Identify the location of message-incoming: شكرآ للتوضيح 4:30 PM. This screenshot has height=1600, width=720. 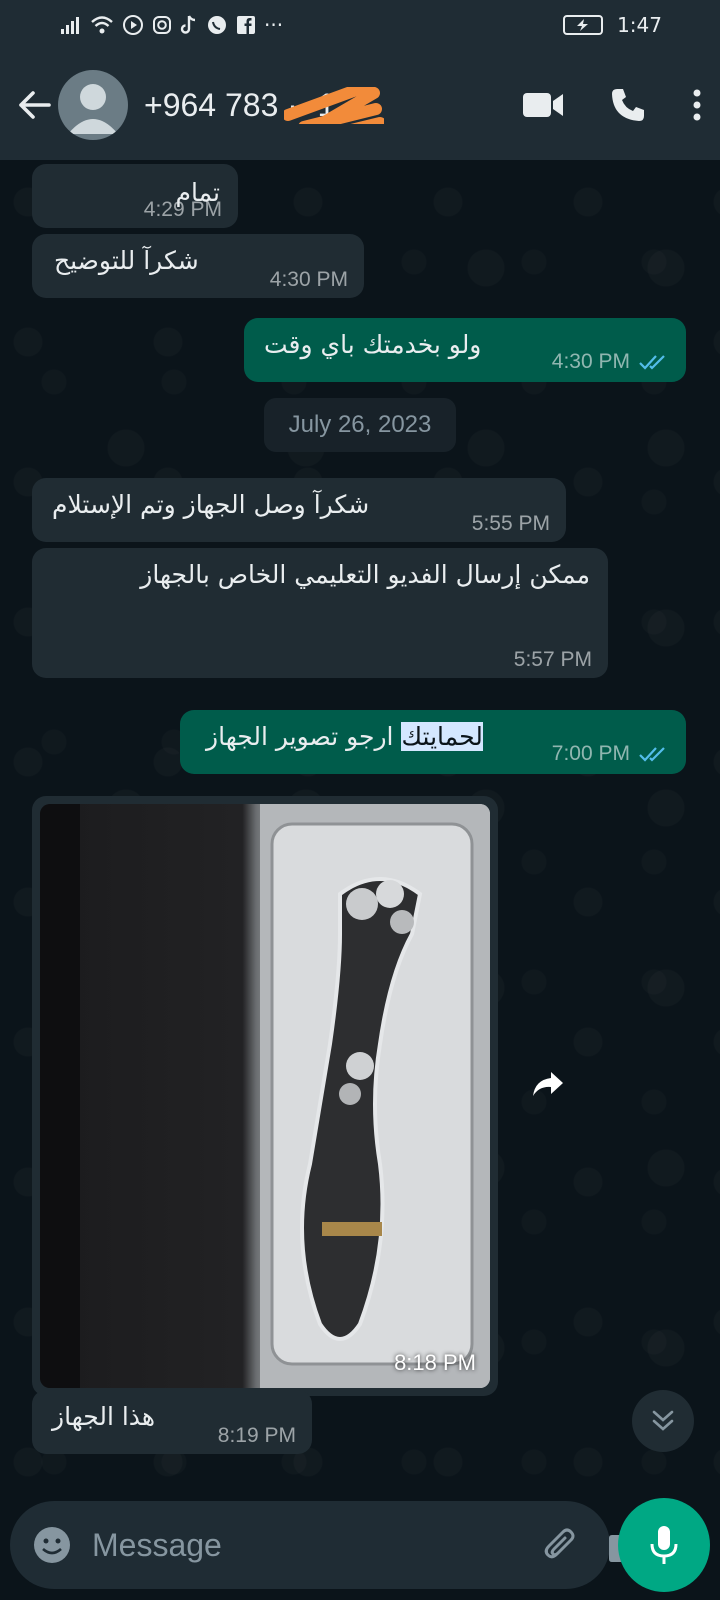
(198, 266).